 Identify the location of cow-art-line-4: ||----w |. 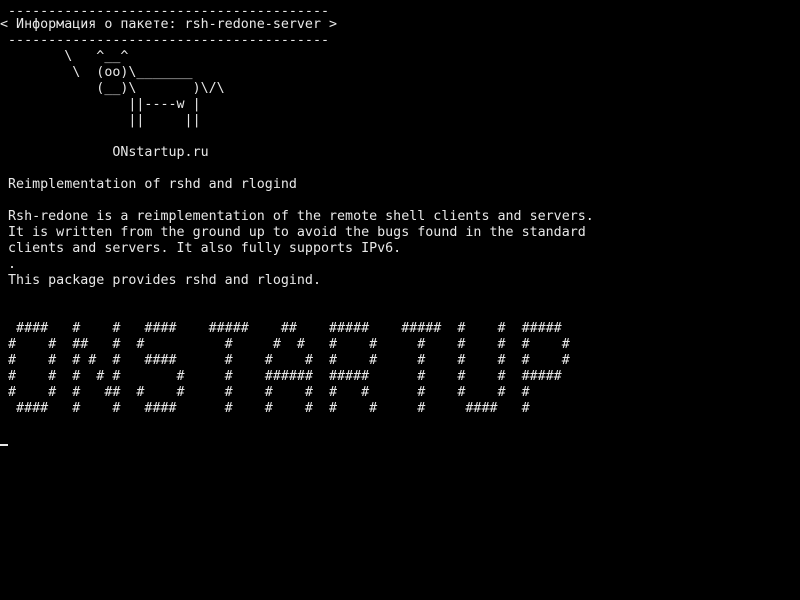
(100, 104).